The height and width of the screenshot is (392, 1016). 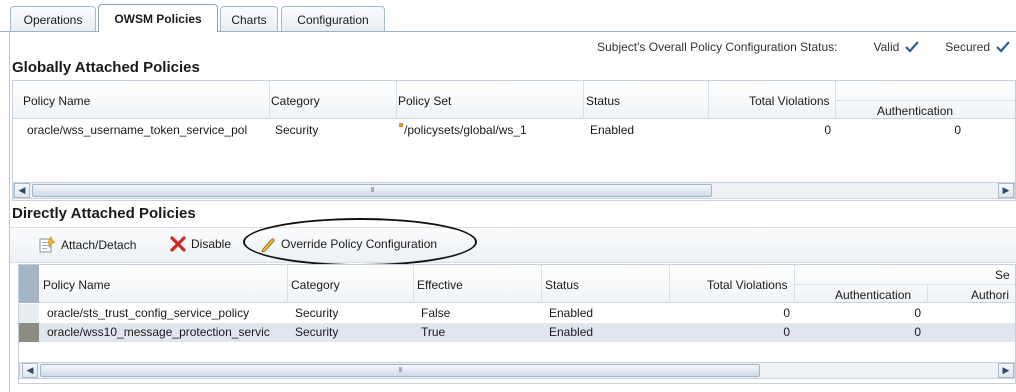 I want to click on tab-owsm-policies: OWSM Policies, so click(x=158, y=18).